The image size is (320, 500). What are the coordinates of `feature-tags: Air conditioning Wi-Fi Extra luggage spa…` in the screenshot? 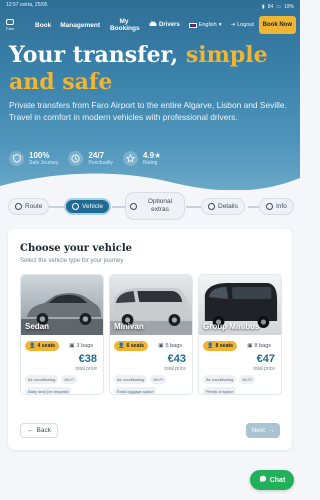 It's located at (152, 384).